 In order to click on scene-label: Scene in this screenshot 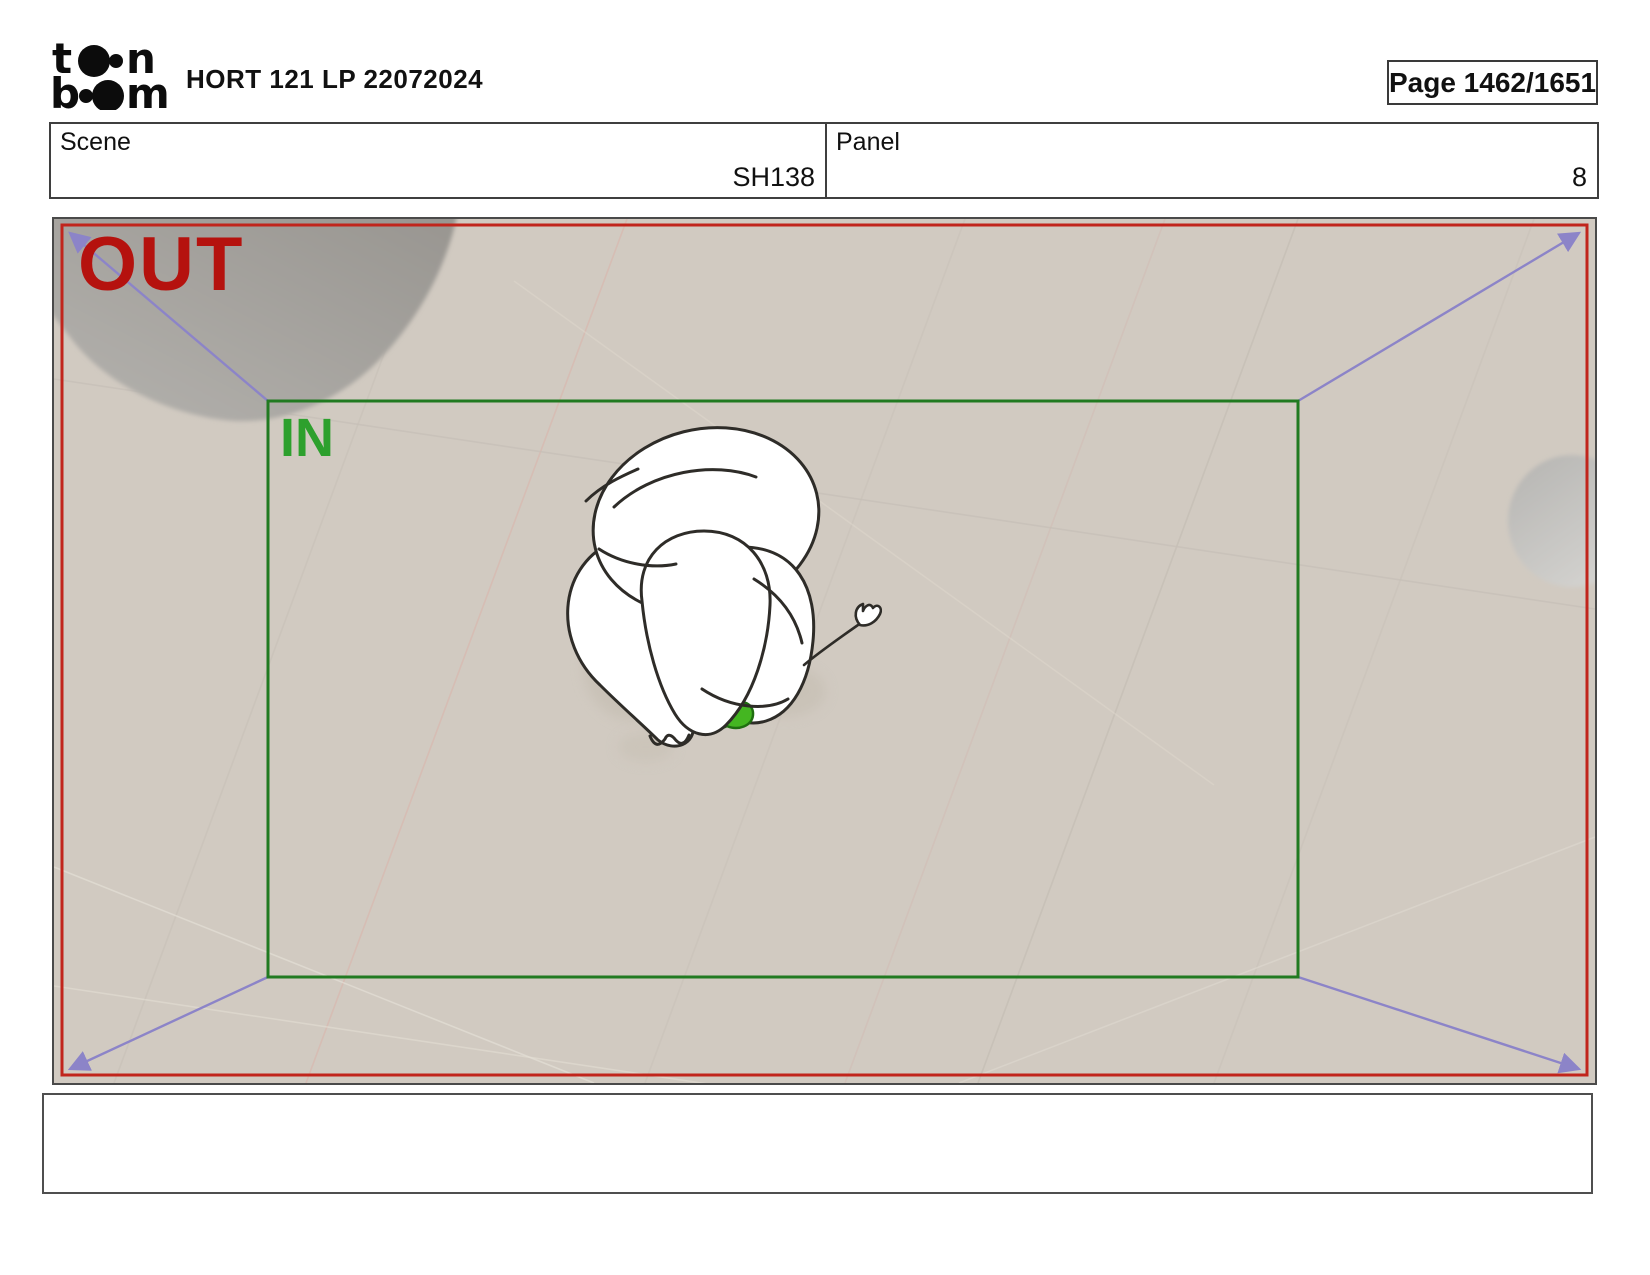, I will do `click(95, 142)`.